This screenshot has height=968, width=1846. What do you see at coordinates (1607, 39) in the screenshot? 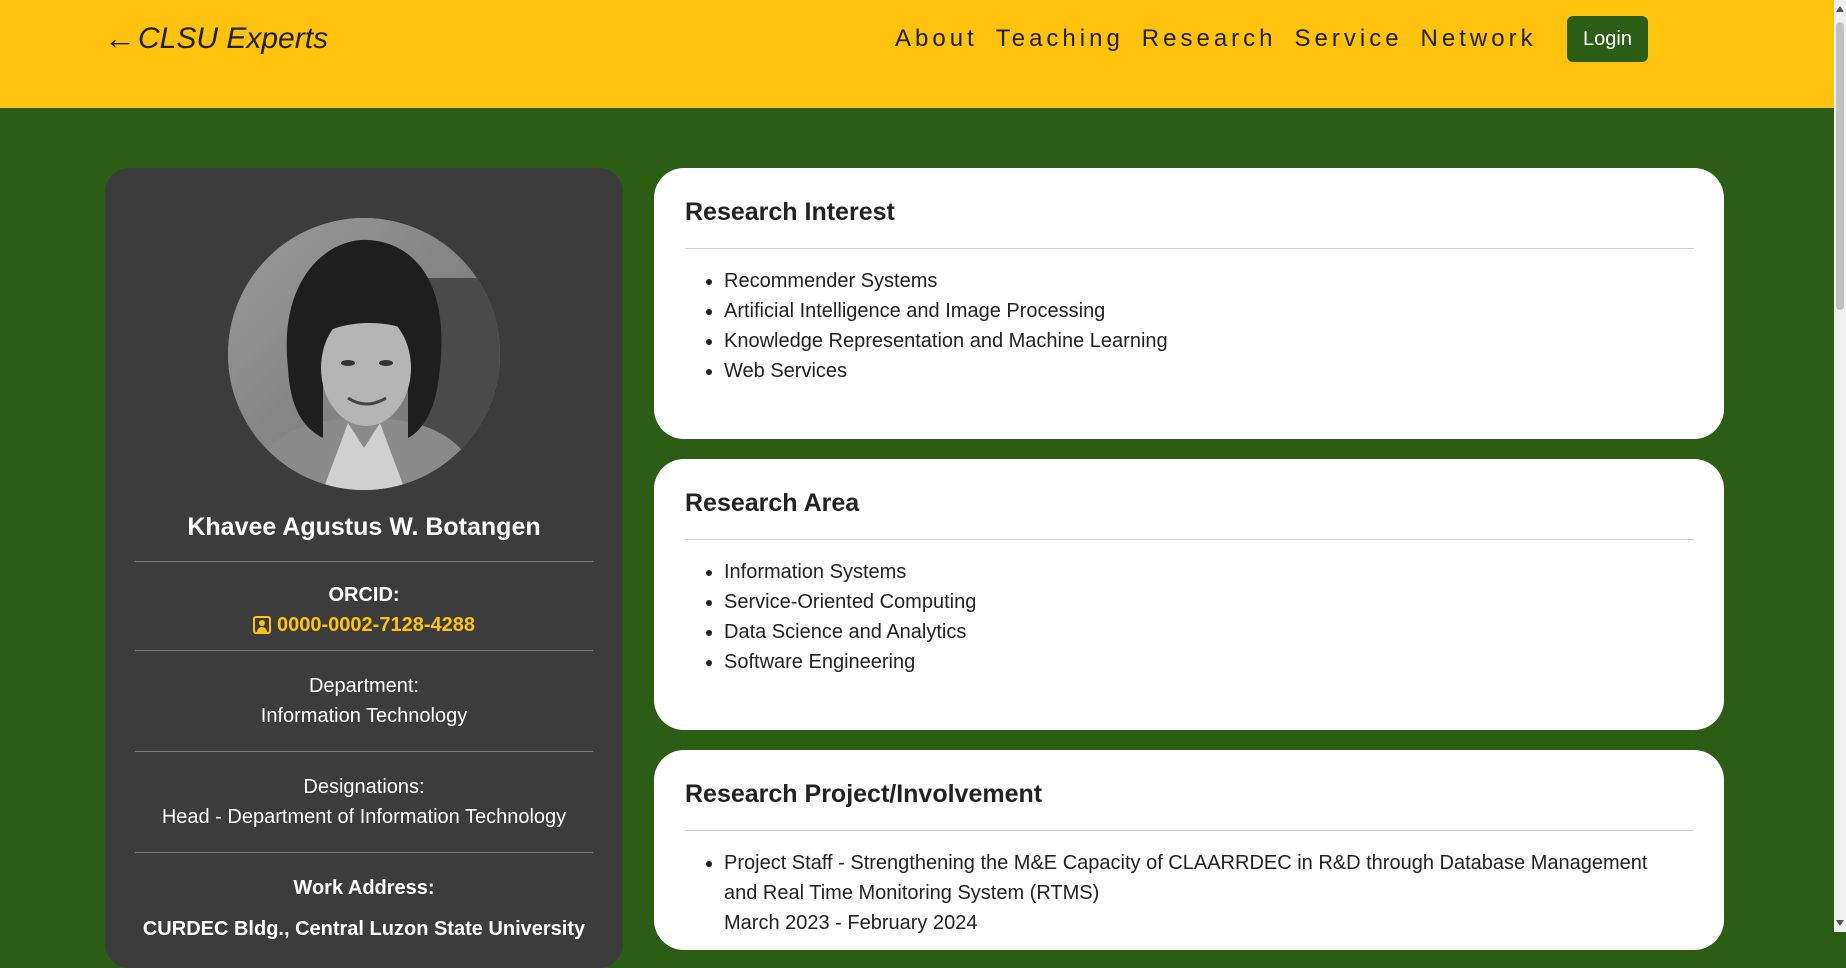
I see `login-button: Login` at bounding box center [1607, 39].